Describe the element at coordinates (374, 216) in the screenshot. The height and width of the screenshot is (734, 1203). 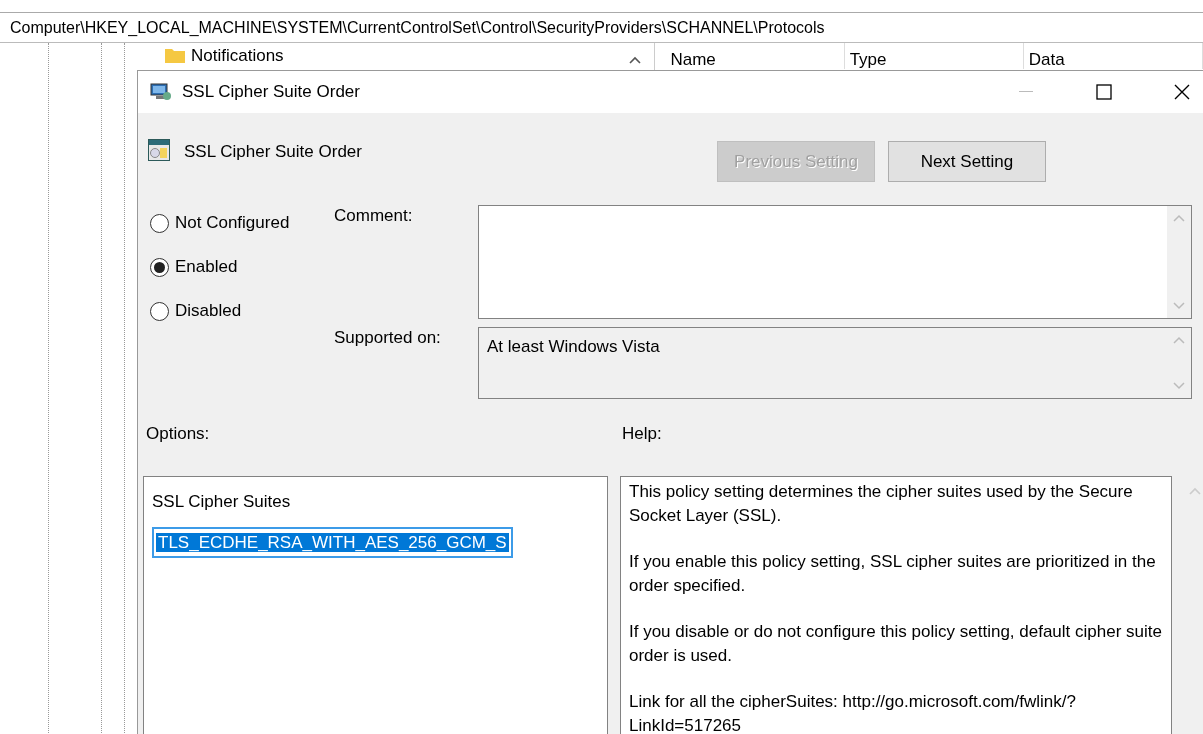
I see `comment-label: Comment:` at that location.